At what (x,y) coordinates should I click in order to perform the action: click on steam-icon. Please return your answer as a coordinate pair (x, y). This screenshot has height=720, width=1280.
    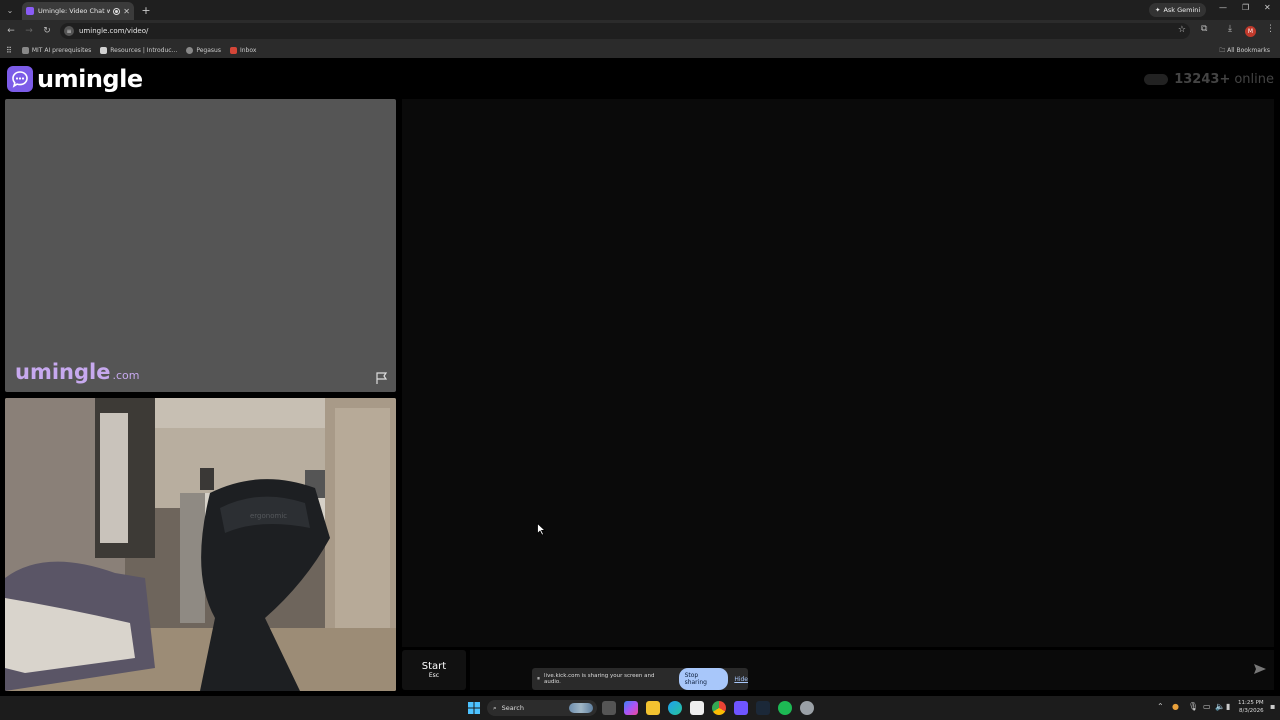
    Looking at the image, I should click on (763, 708).